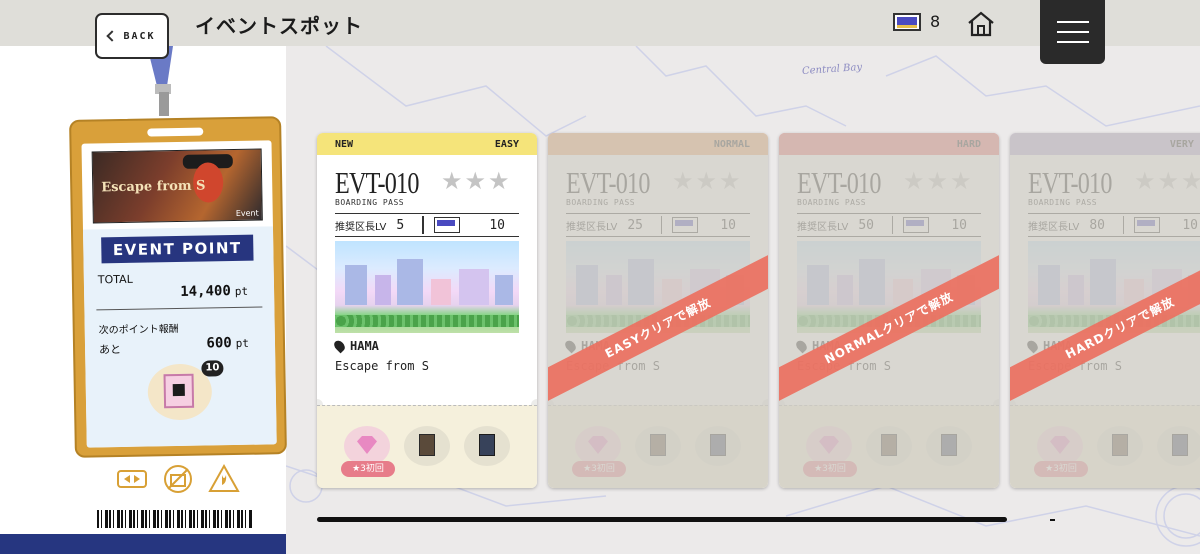  What do you see at coordinates (427, 321) in the screenshot?
I see `scene-hedge` at bounding box center [427, 321].